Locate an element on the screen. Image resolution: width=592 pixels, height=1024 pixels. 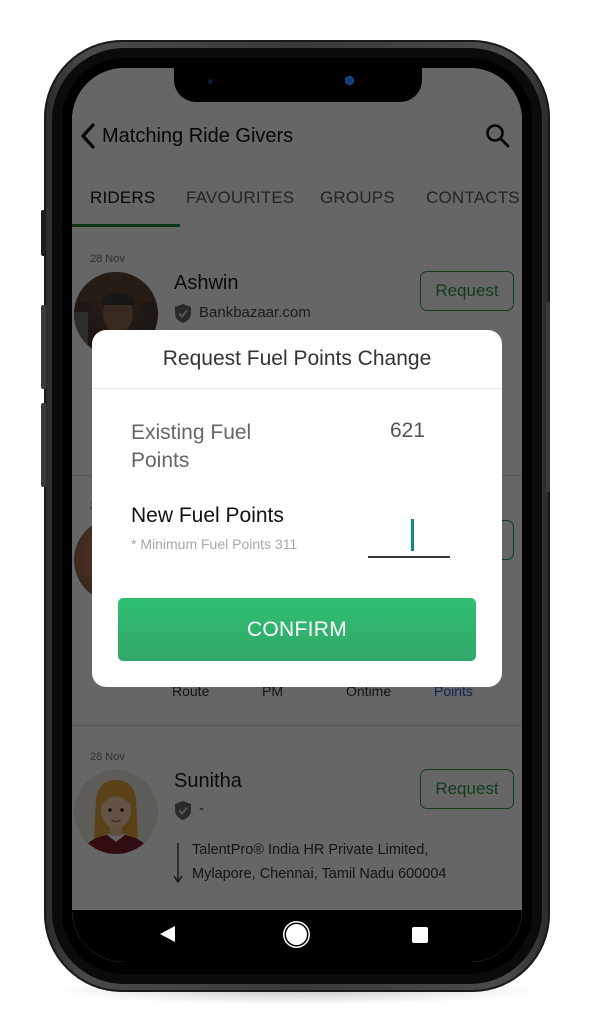
nav-home-icon is located at coordinates (296, 934).